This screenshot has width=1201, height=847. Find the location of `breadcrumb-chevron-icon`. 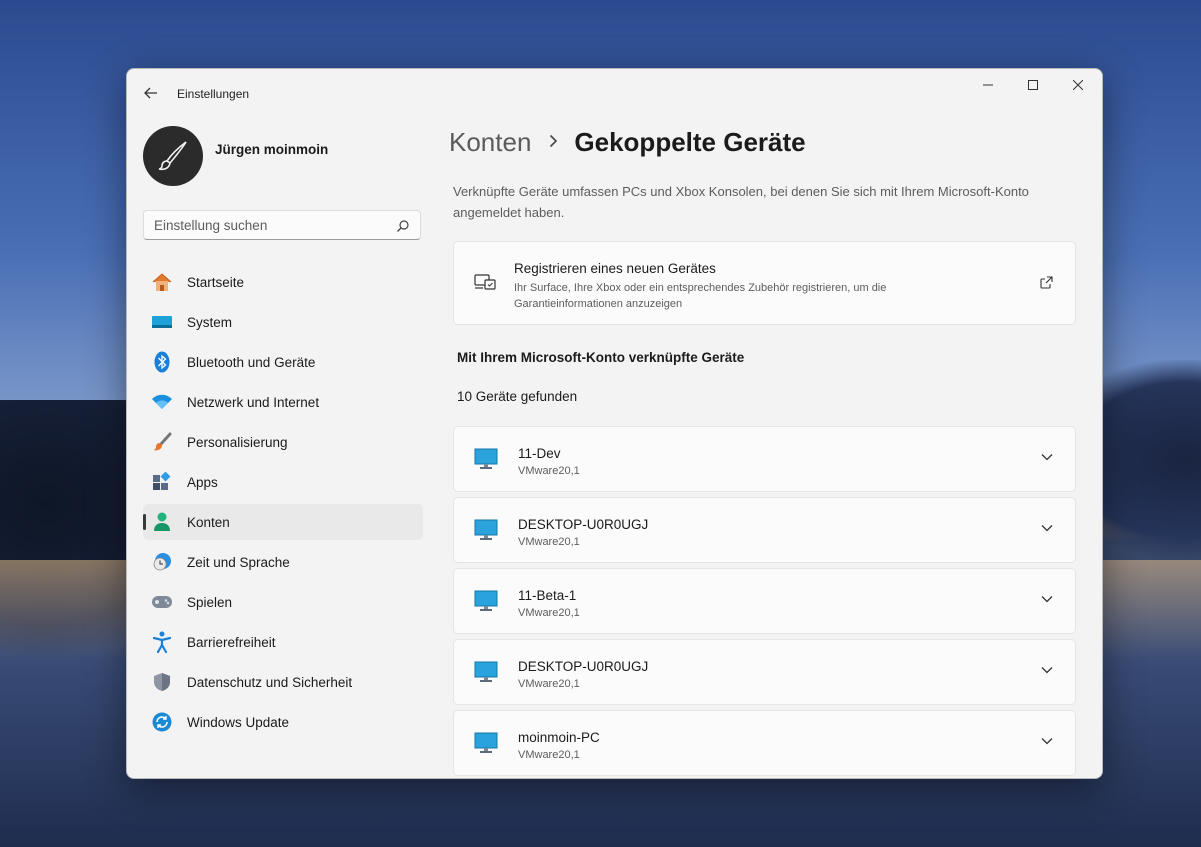

breadcrumb-chevron-icon is located at coordinates (553, 142).